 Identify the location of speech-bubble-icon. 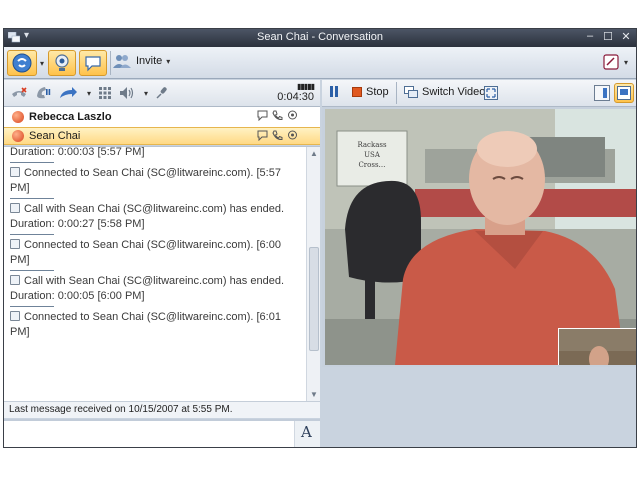
(93, 64).